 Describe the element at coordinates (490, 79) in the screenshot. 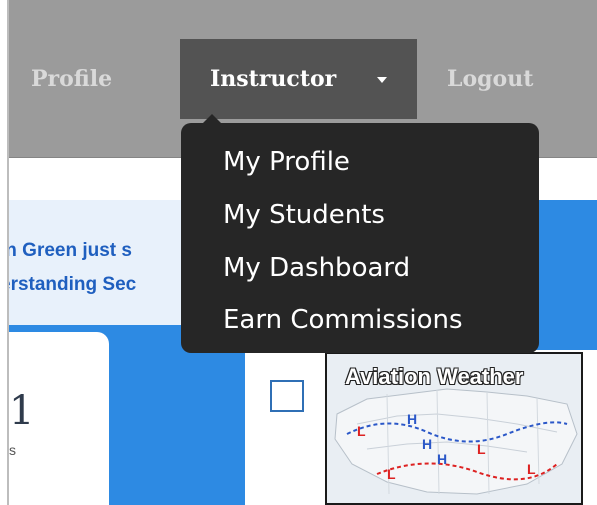

I see `nav-logout-link: Logout` at that location.